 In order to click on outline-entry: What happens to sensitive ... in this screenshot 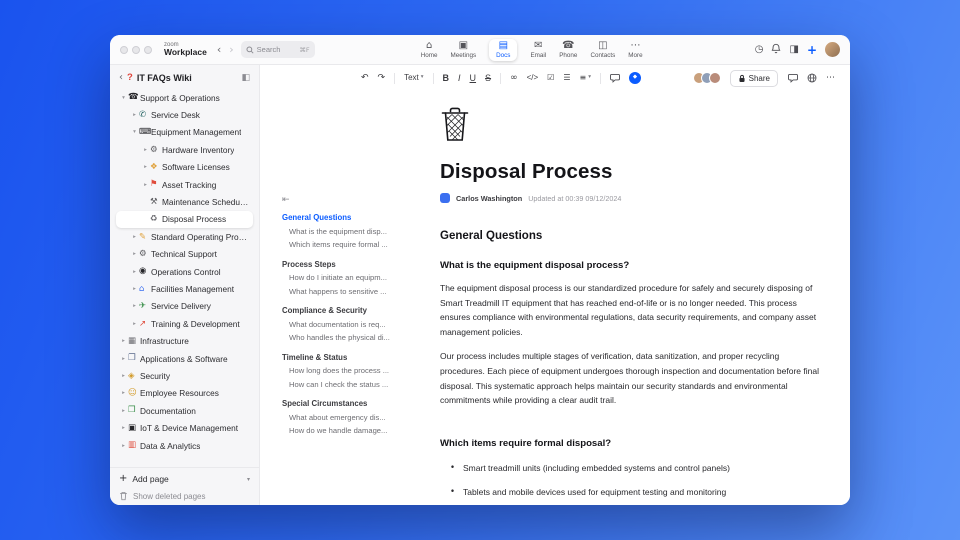, I will do `click(342, 292)`.